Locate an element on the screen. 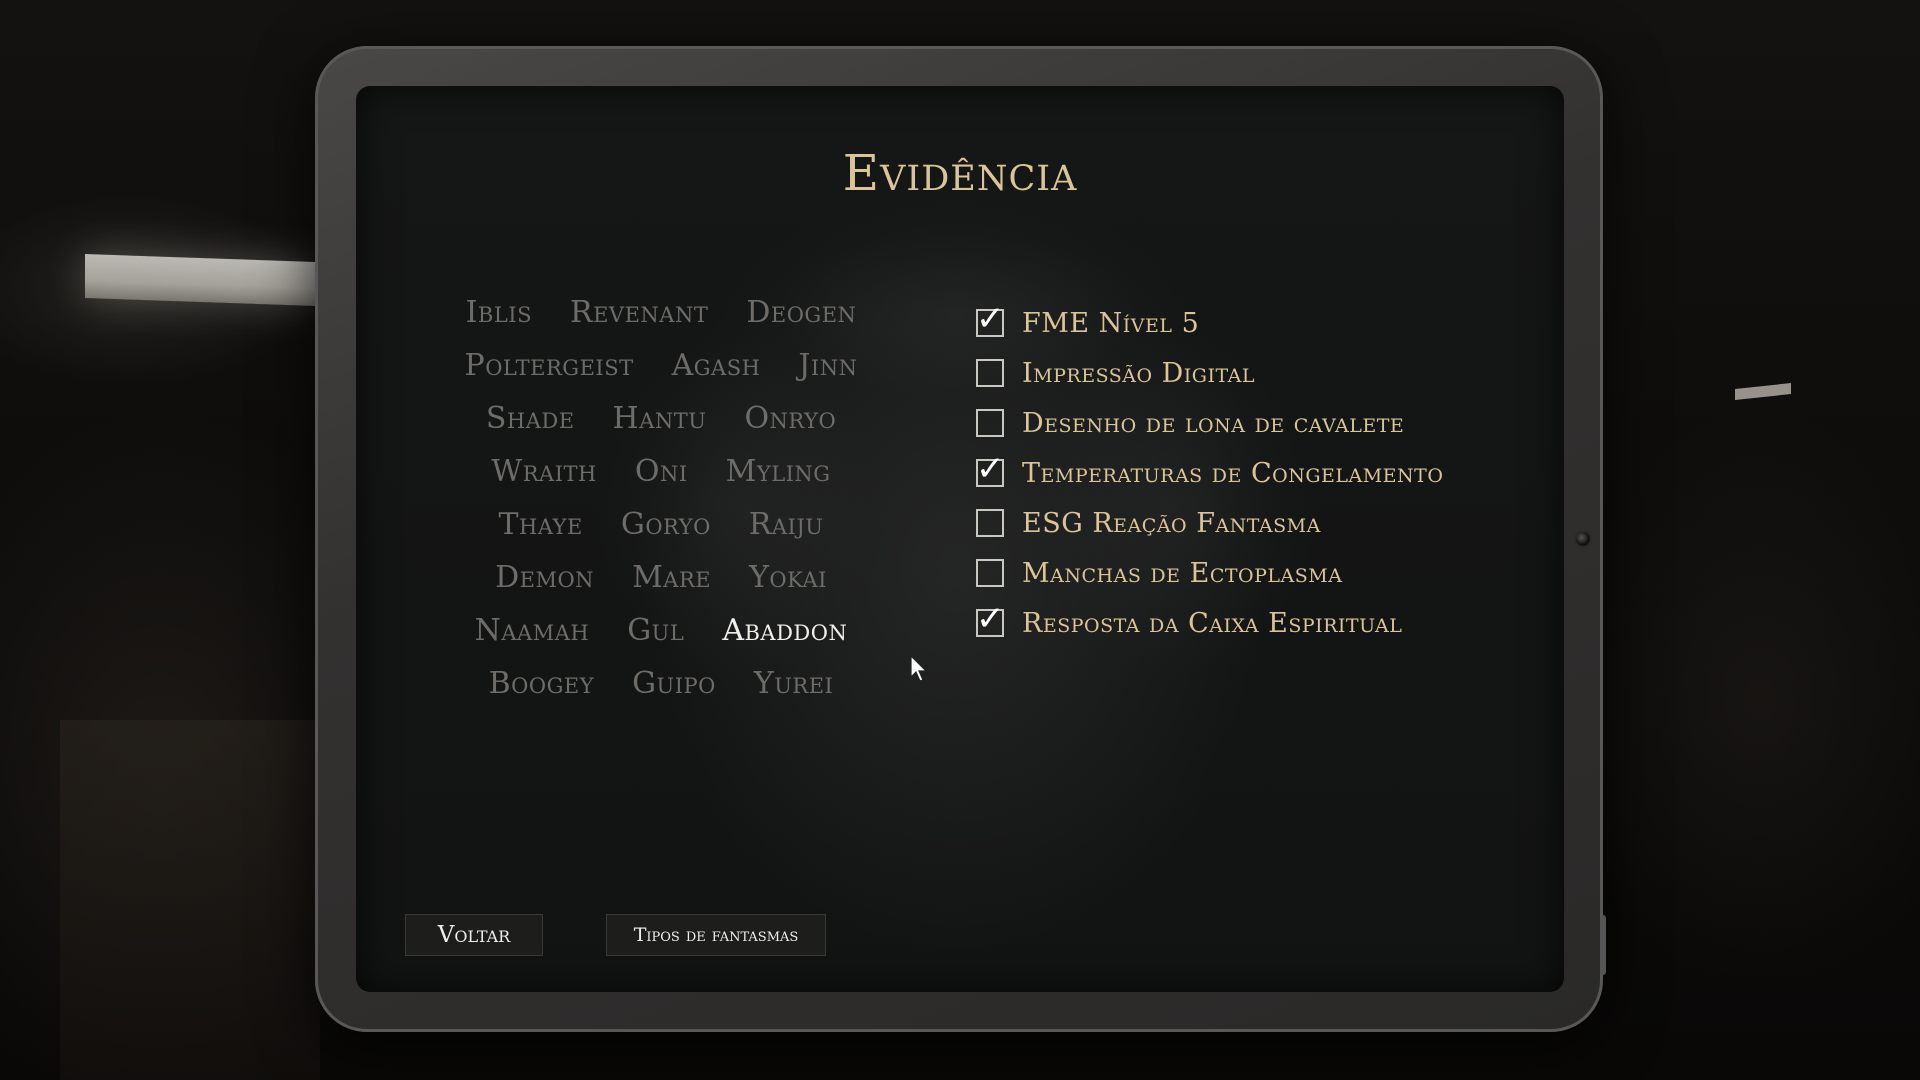 The height and width of the screenshot is (1080, 1920). ghost-option-gul: Gul is located at coordinates (655, 630).